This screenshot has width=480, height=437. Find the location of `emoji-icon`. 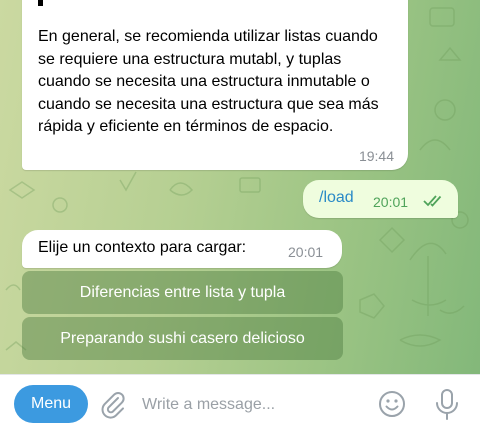

emoji-icon is located at coordinates (392, 404).